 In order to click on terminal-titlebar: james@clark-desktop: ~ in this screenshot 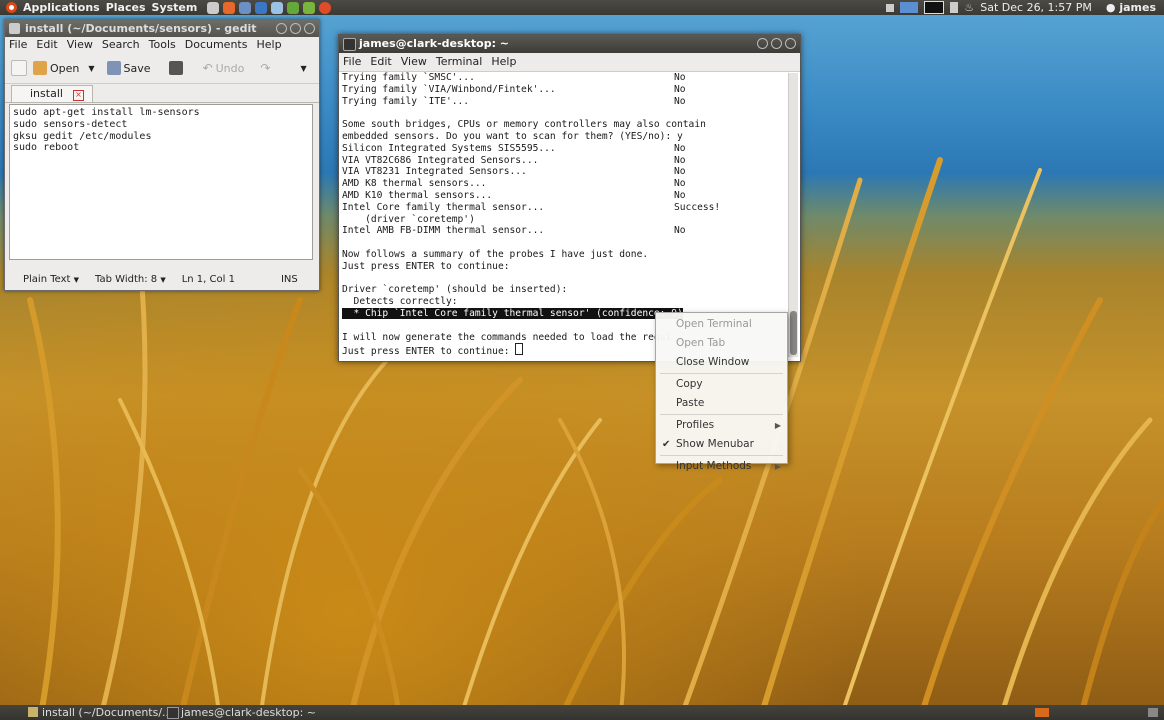, I will do `click(569, 44)`.